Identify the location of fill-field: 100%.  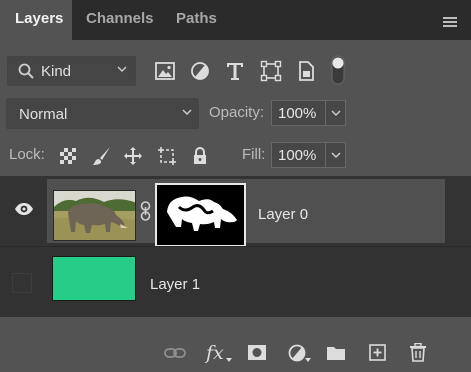
(308, 155).